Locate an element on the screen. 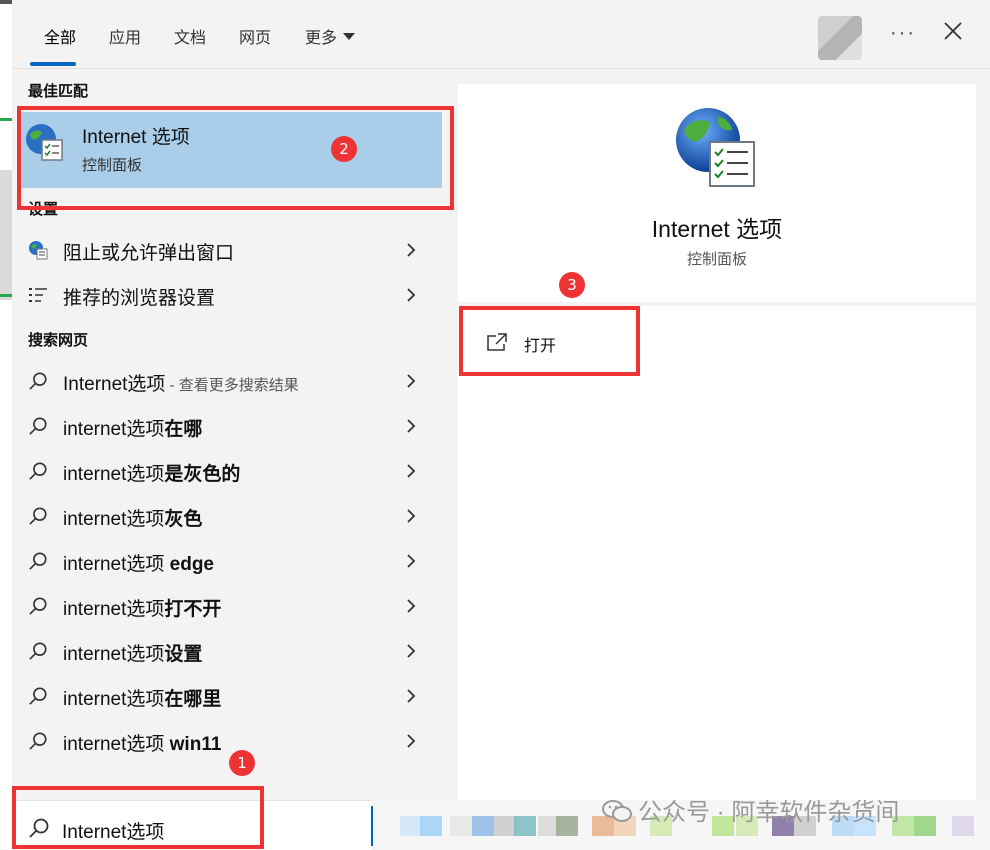 This screenshot has width=990, height=850. watermark: 公众号 · 阿幸软件杂货间 is located at coordinates (750, 809).